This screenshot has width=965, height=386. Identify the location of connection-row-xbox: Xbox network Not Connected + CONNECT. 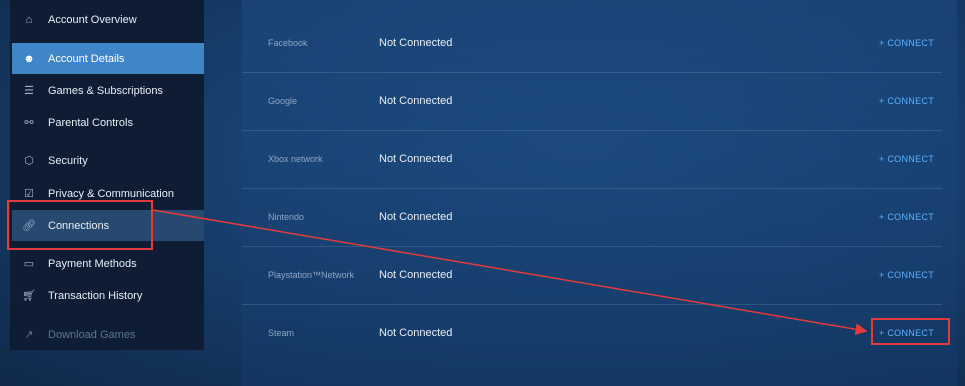
(592, 159).